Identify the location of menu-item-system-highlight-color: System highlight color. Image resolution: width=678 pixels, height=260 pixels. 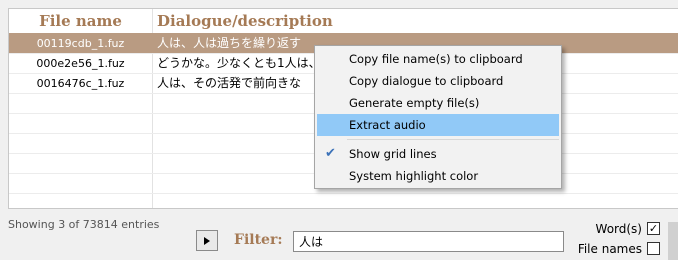
(438, 176).